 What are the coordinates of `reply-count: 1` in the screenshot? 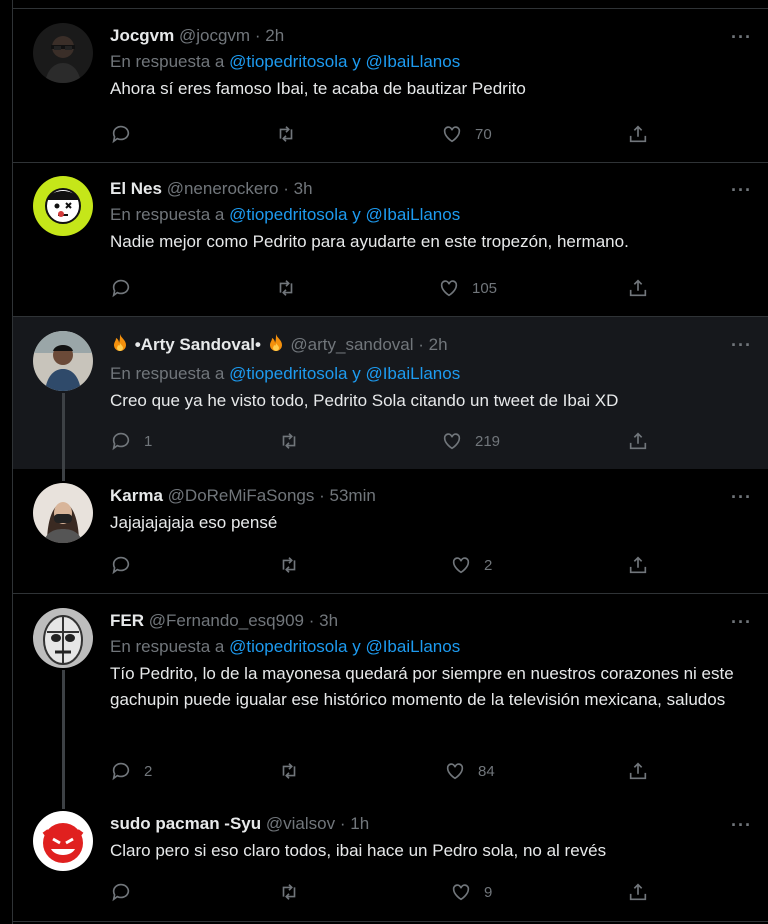 It's located at (148, 441).